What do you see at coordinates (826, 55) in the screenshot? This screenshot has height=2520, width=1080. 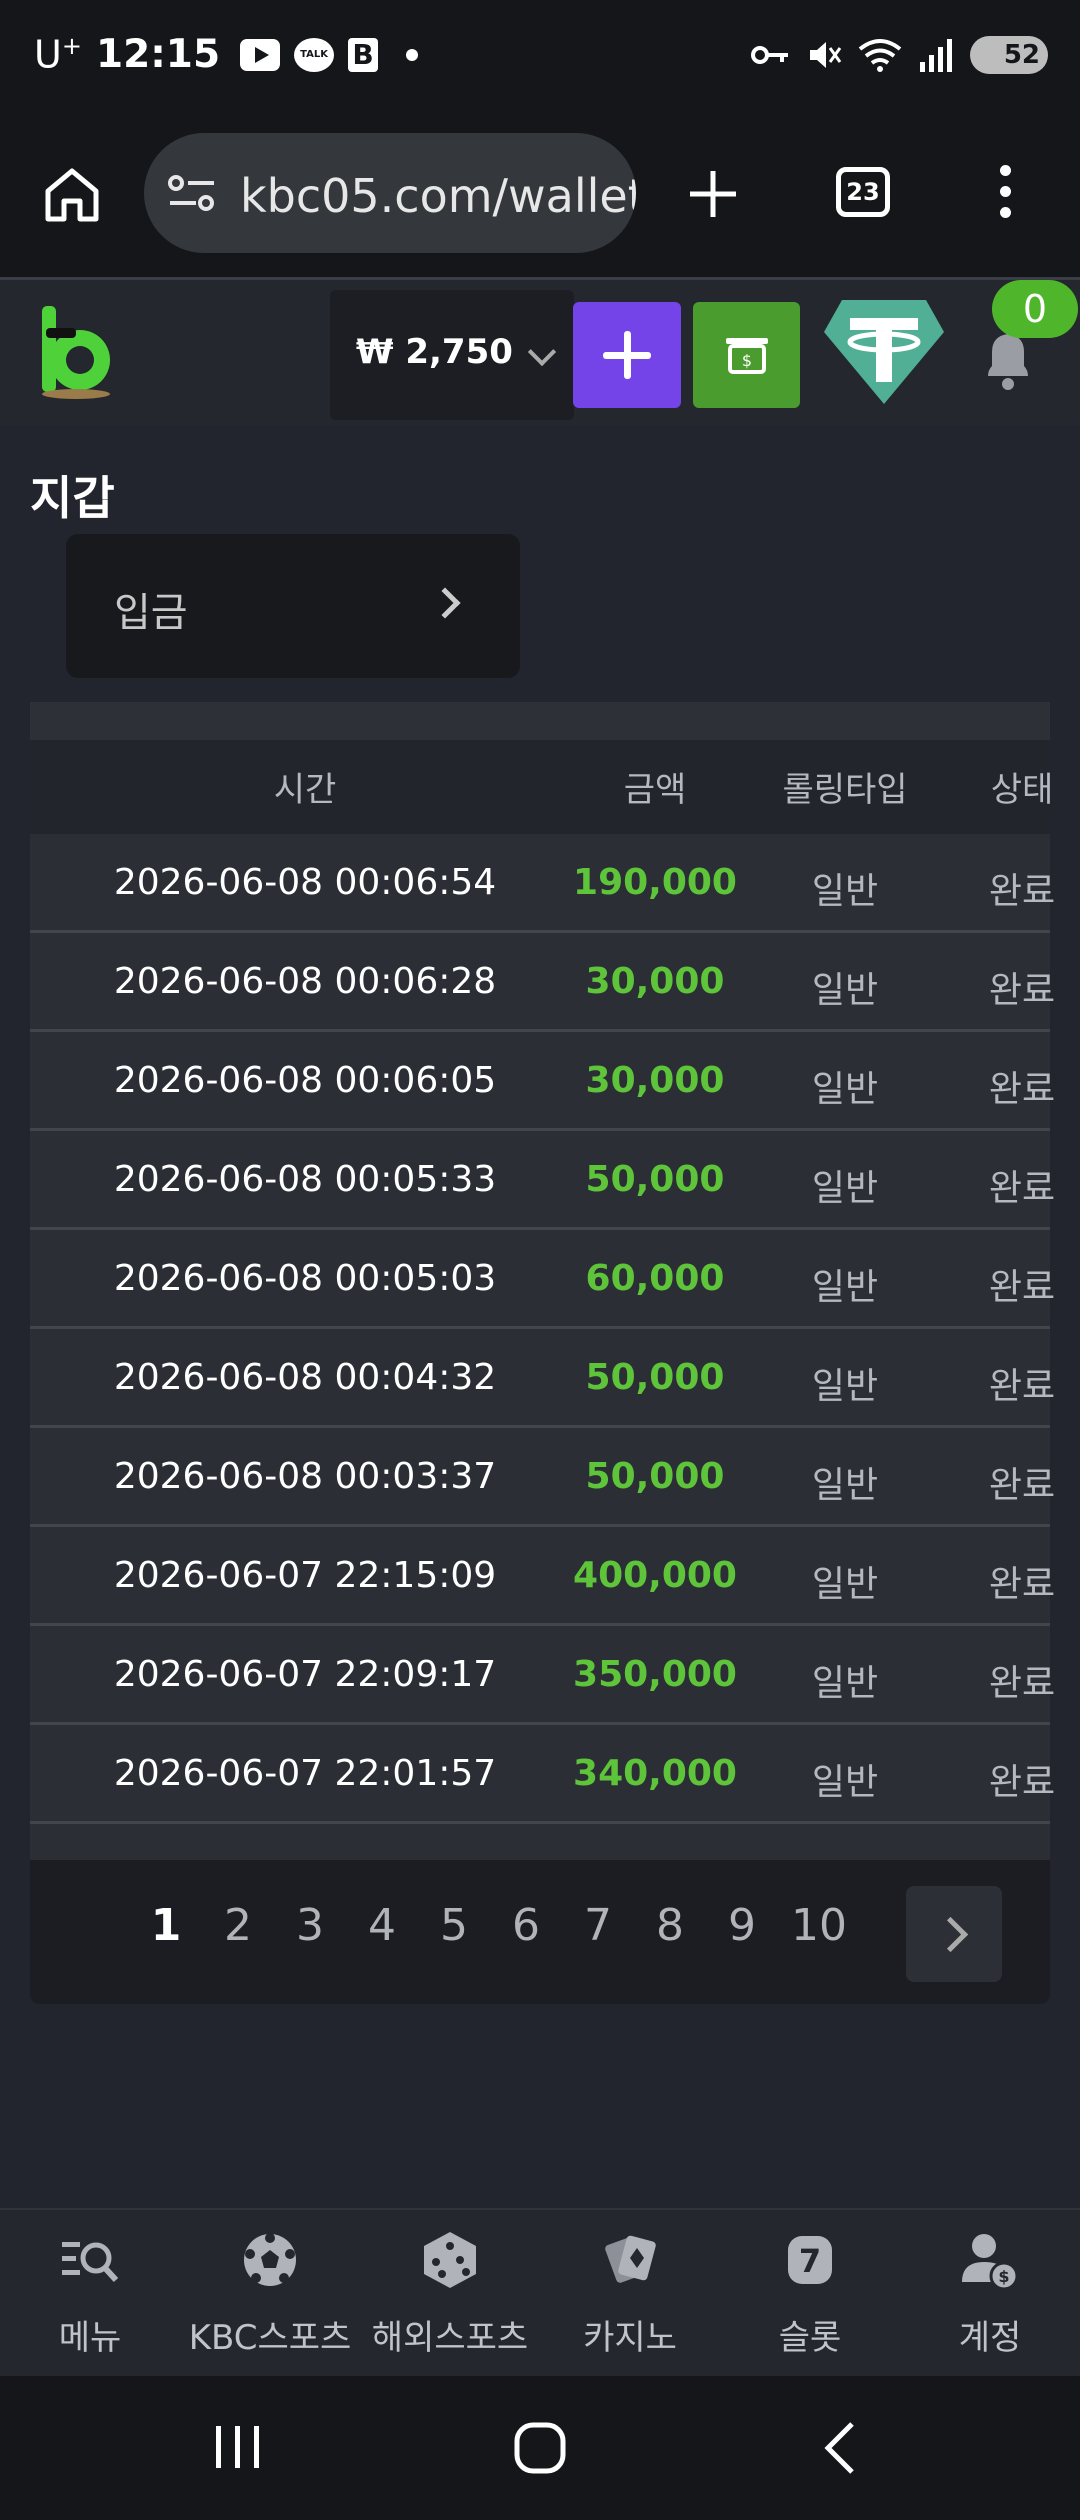 I see `mute-icon` at bounding box center [826, 55].